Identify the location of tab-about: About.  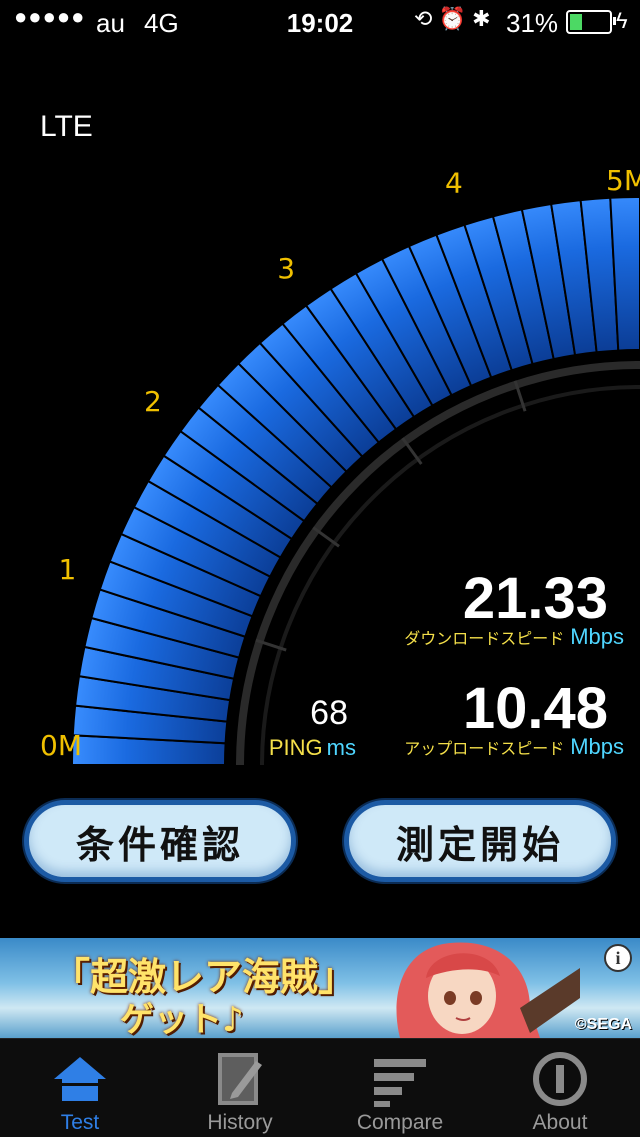
(560, 1088).